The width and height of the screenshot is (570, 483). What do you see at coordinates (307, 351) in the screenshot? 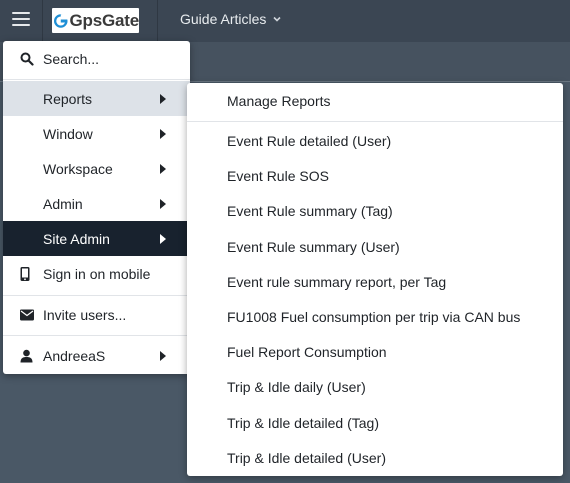
I see `report-item-label: Fuel Report Consumption` at bounding box center [307, 351].